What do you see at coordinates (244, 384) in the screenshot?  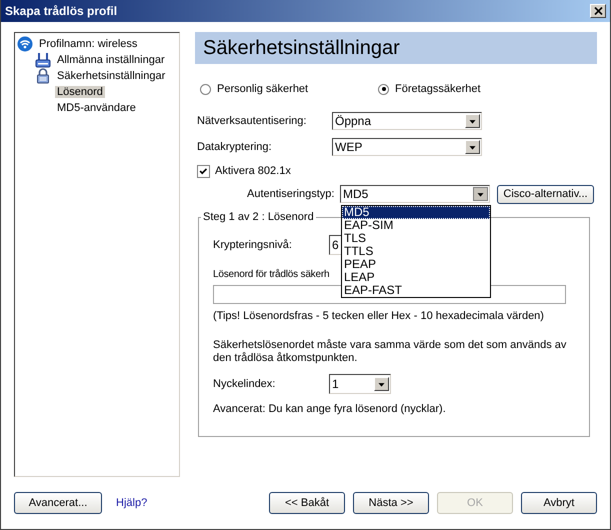 I see `field-label: Nyckelindex:` at bounding box center [244, 384].